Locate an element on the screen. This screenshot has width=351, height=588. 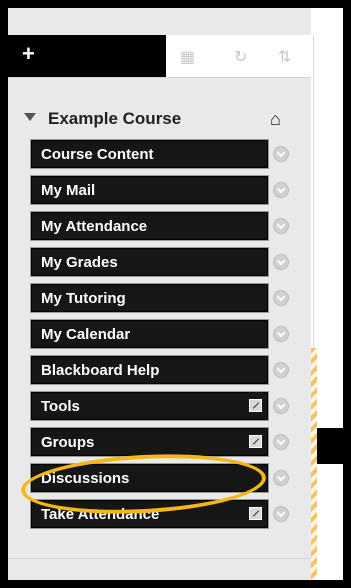
menu-item-blackboard-help: Blackboard Help is located at coordinates (149, 370).